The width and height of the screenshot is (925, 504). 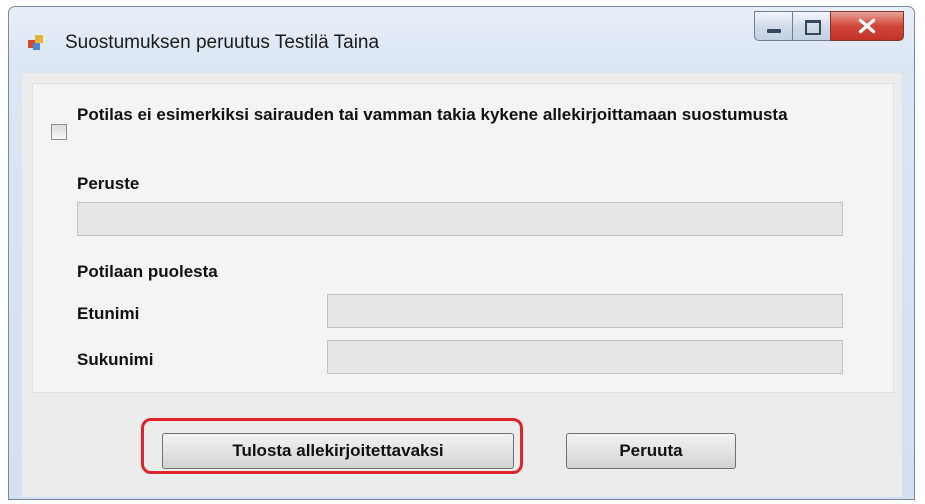 What do you see at coordinates (222, 42) in the screenshot?
I see `window-title: Suostumuksen peruutus Testilä Taina` at bounding box center [222, 42].